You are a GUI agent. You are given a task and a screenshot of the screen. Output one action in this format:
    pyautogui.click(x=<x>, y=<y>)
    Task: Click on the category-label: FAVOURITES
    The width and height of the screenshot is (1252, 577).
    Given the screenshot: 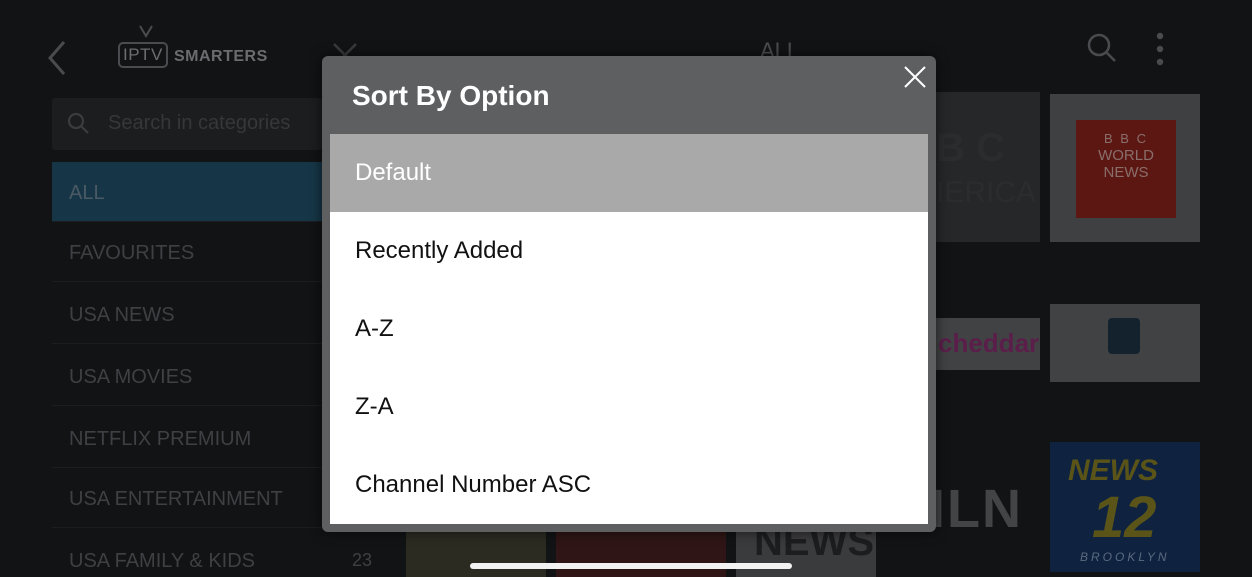 What is the action you would take?
    pyautogui.click(x=132, y=253)
    